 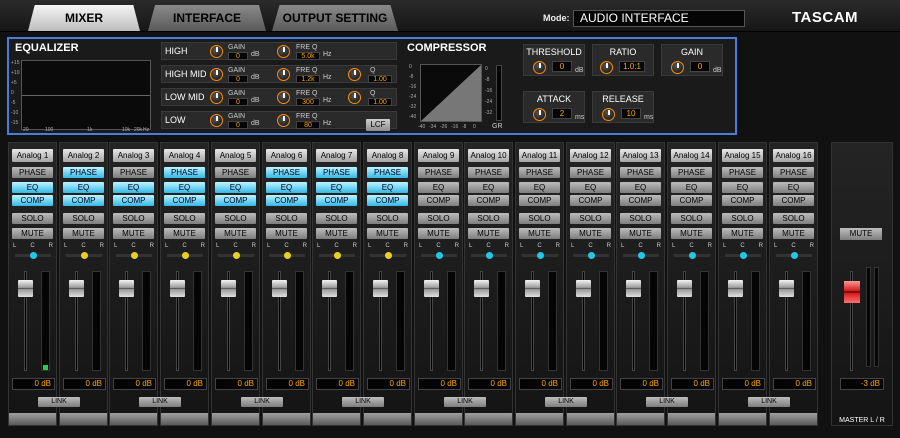 I want to click on channel-name-button: Analog 12, so click(x=590, y=155).